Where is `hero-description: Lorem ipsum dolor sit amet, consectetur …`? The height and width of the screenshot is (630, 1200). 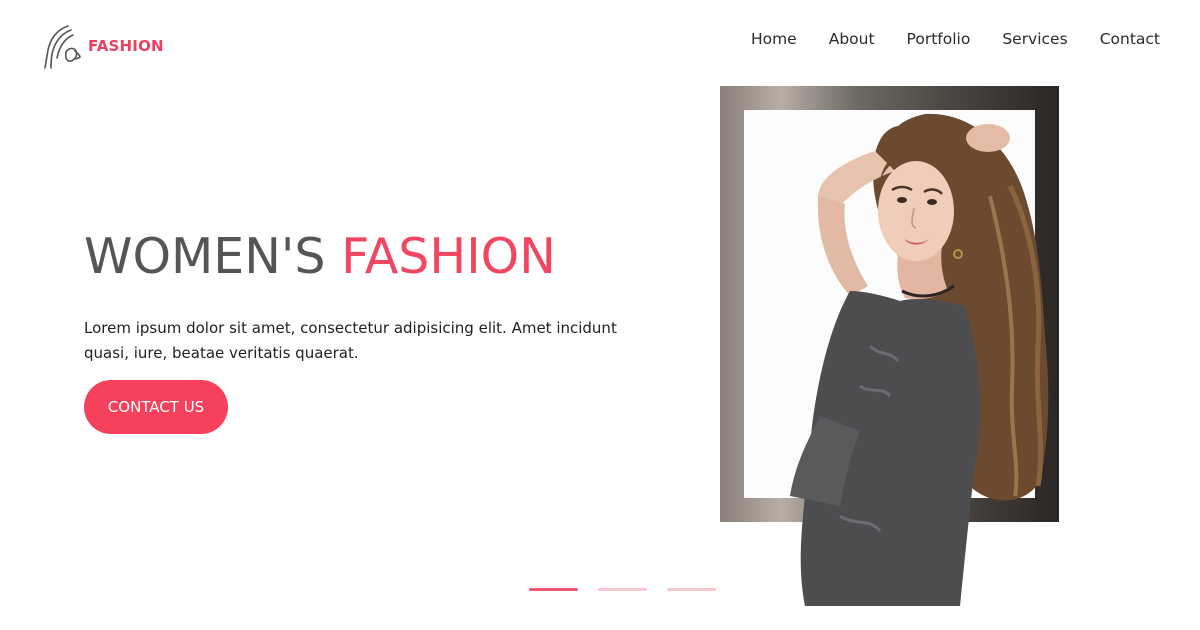 hero-description: Lorem ipsum dolor sit amet, consectetur … is located at coordinates (350, 340).